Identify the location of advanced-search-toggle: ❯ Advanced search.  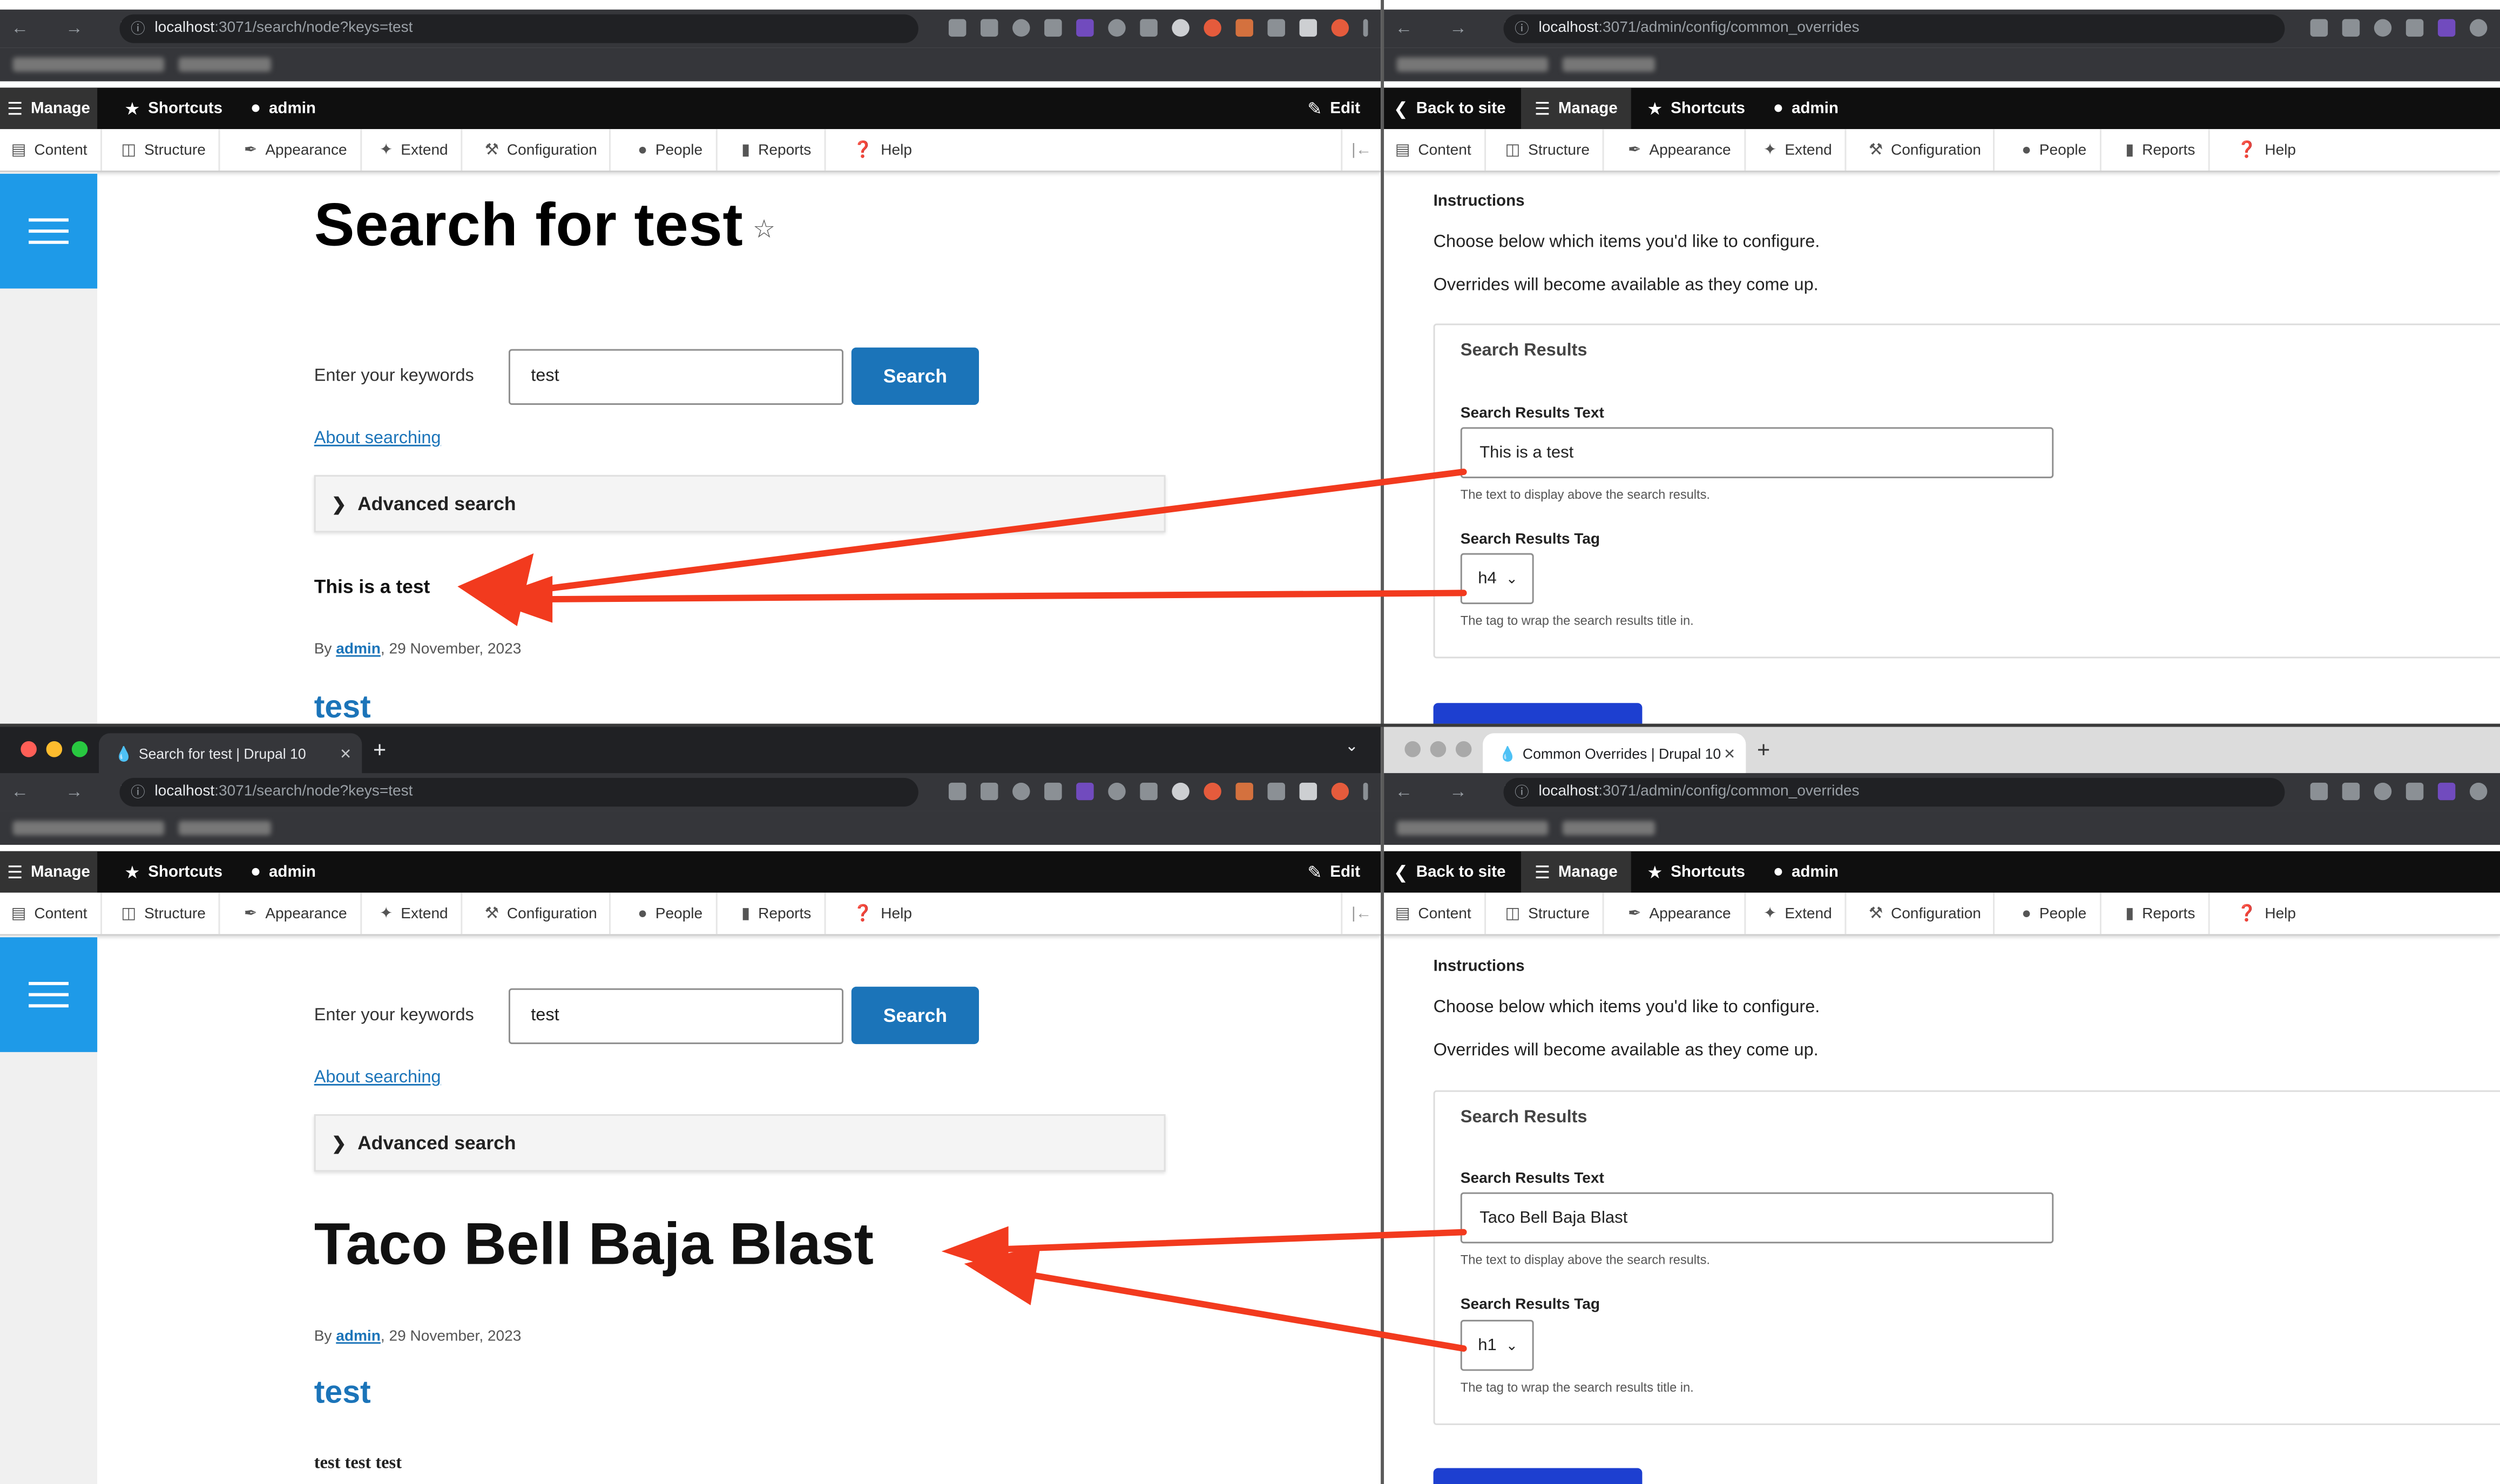
(740, 504).